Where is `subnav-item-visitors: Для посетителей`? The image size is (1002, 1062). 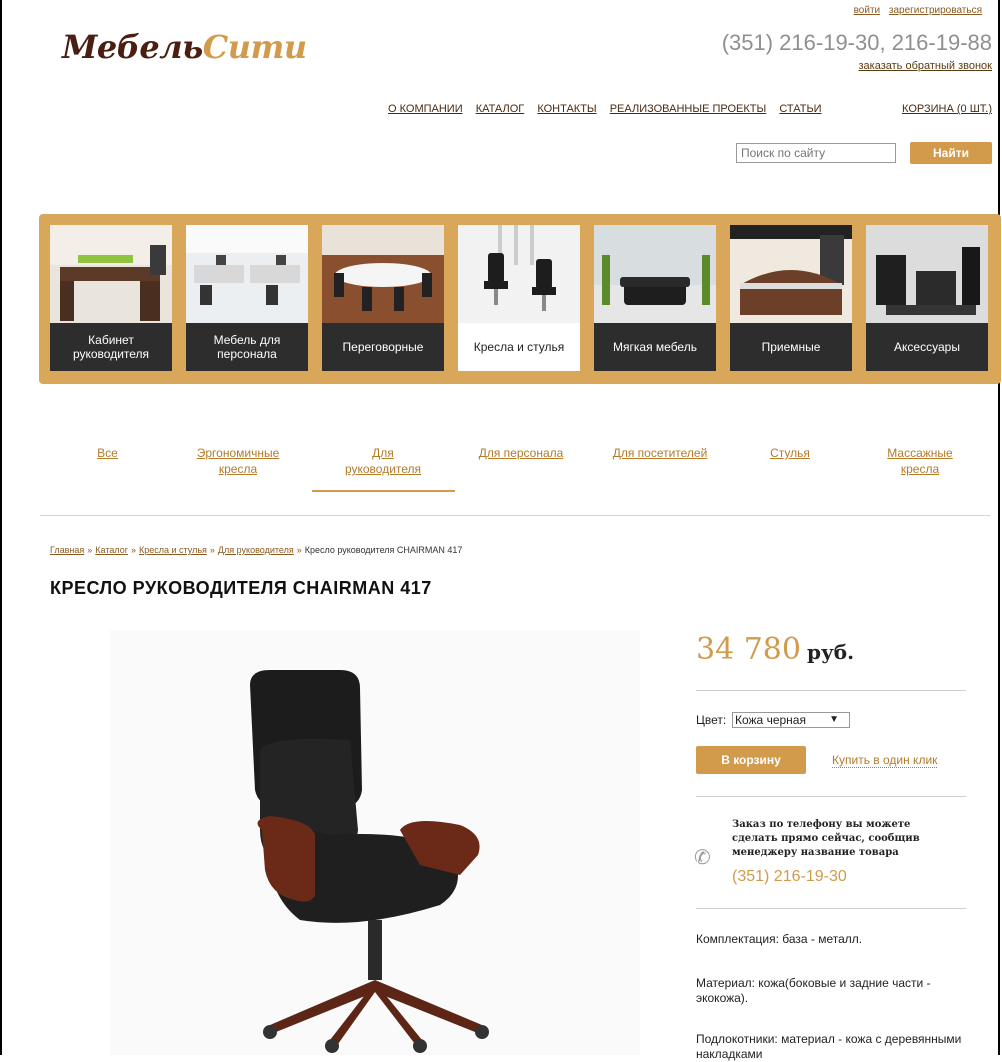 subnav-item-visitors: Для посетителей is located at coordinates (660, 453).